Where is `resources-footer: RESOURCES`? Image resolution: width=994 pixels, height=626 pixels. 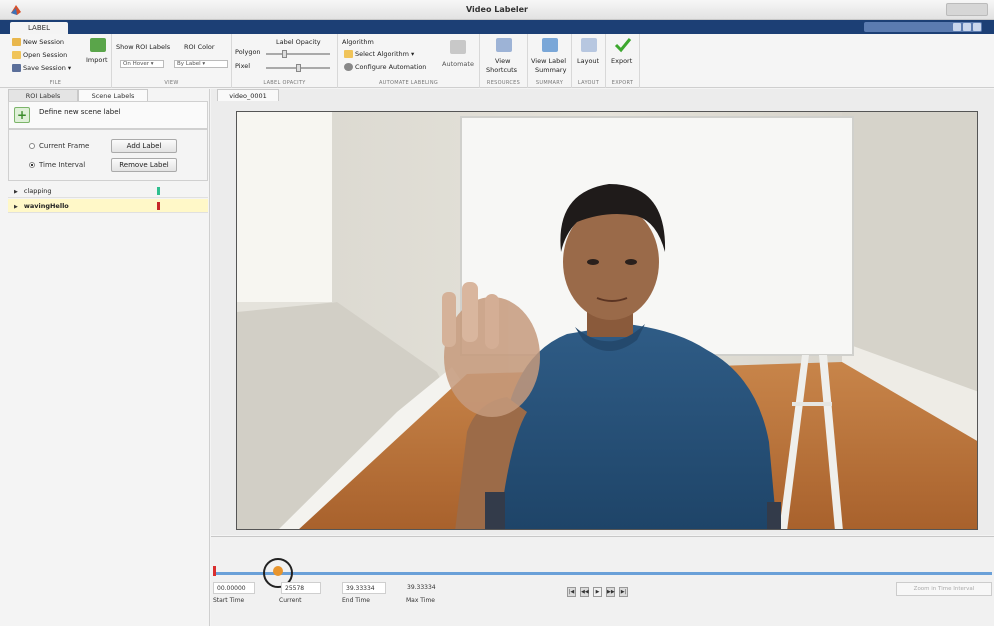 resources-footer: RESOURCES is located at coordinates (503, 83).